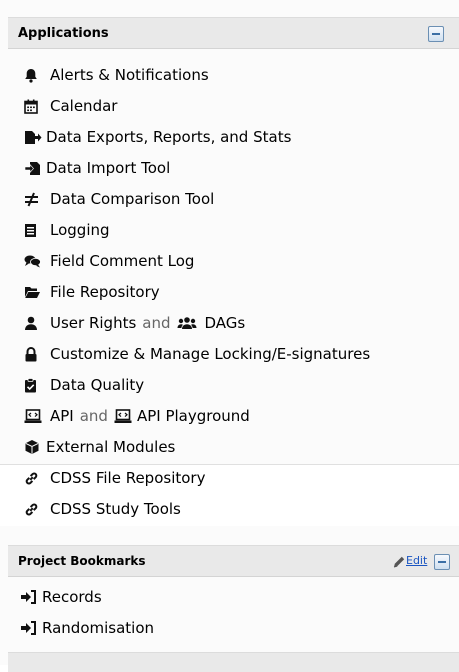  I want to click on menu-item-logging: Logging, so click(67, 230).